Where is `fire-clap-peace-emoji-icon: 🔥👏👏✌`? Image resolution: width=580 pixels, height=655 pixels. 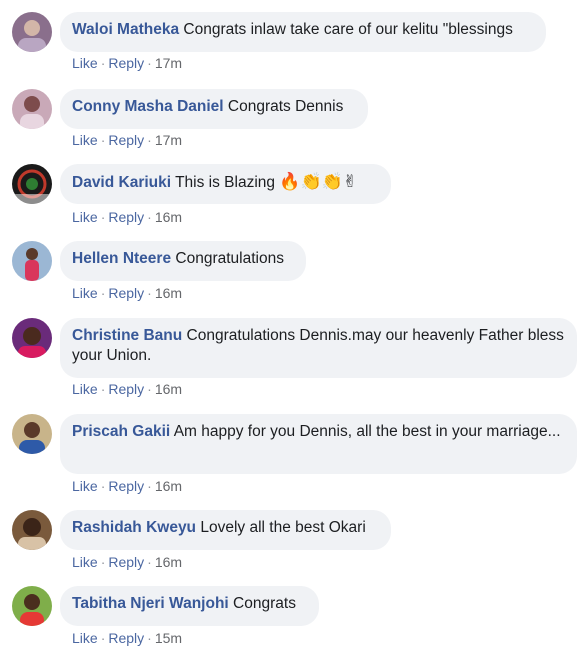 fire-clap-peace-emoji-icon: 🔥👏👏✌ is located at coordinates (318, 181).